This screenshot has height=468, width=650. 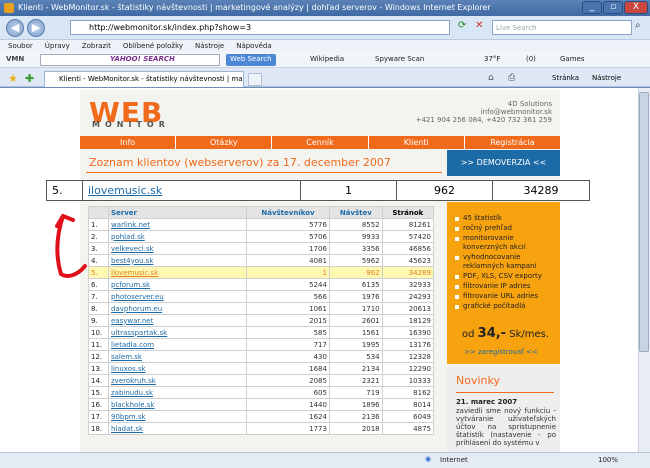 What do you see at coordinates (465, 27) in the screenshot?
I see `refresh-icon: ⟳` at bounding box center [465, 27].